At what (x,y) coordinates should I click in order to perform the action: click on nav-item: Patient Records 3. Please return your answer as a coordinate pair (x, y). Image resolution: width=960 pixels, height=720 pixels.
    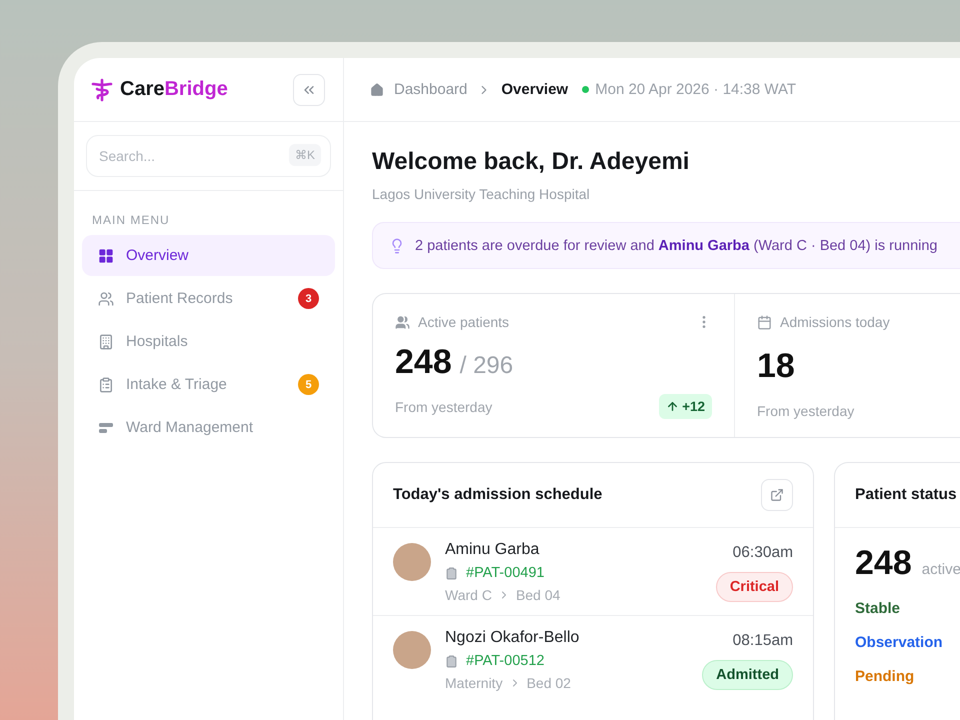
    Looking at the image, I should click on (208, 298).